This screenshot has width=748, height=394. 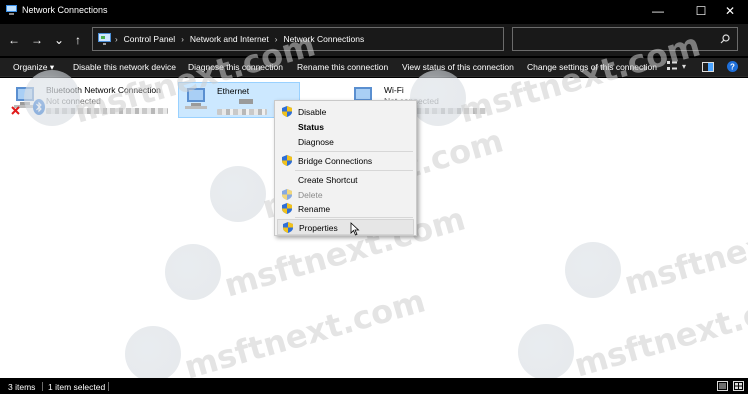 I want to click on details-view-icon, so click(x=722, y=386).